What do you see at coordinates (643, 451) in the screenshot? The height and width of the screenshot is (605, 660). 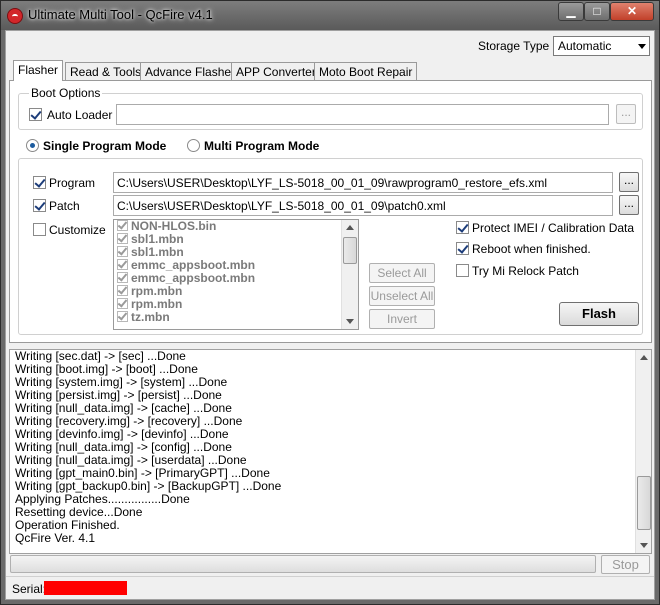 I see `log-scrollbar` at bounding box center [643, 451].